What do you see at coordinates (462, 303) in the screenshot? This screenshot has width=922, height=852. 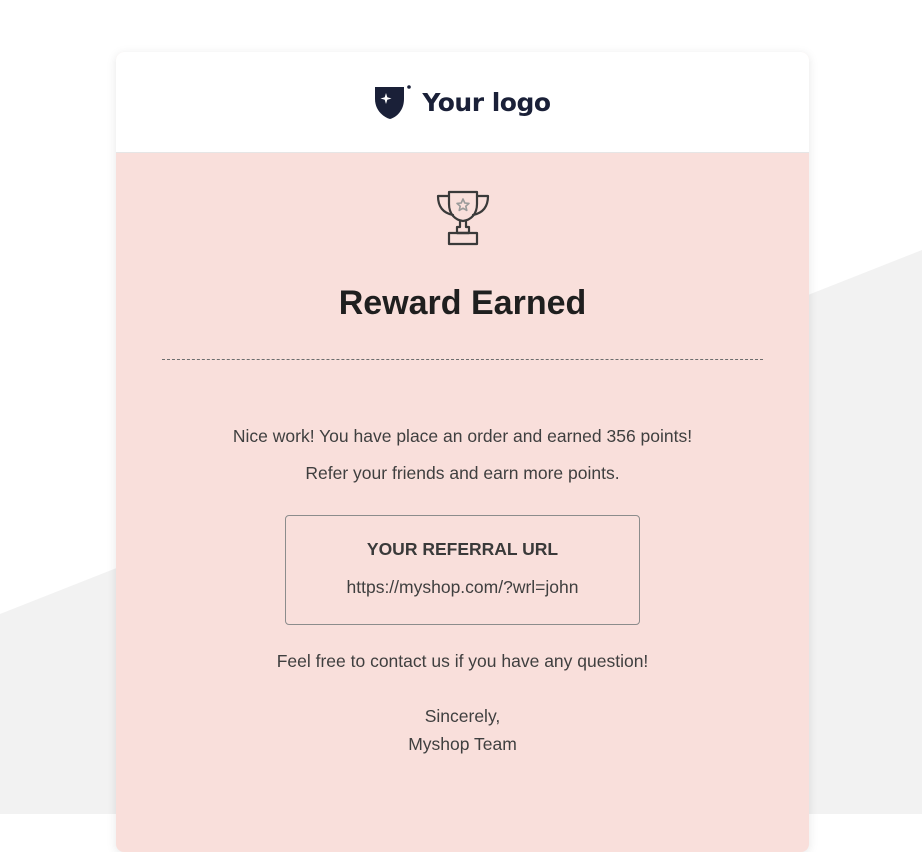 I see `page-title: Reward Earned` at bounding box center [462, 303].